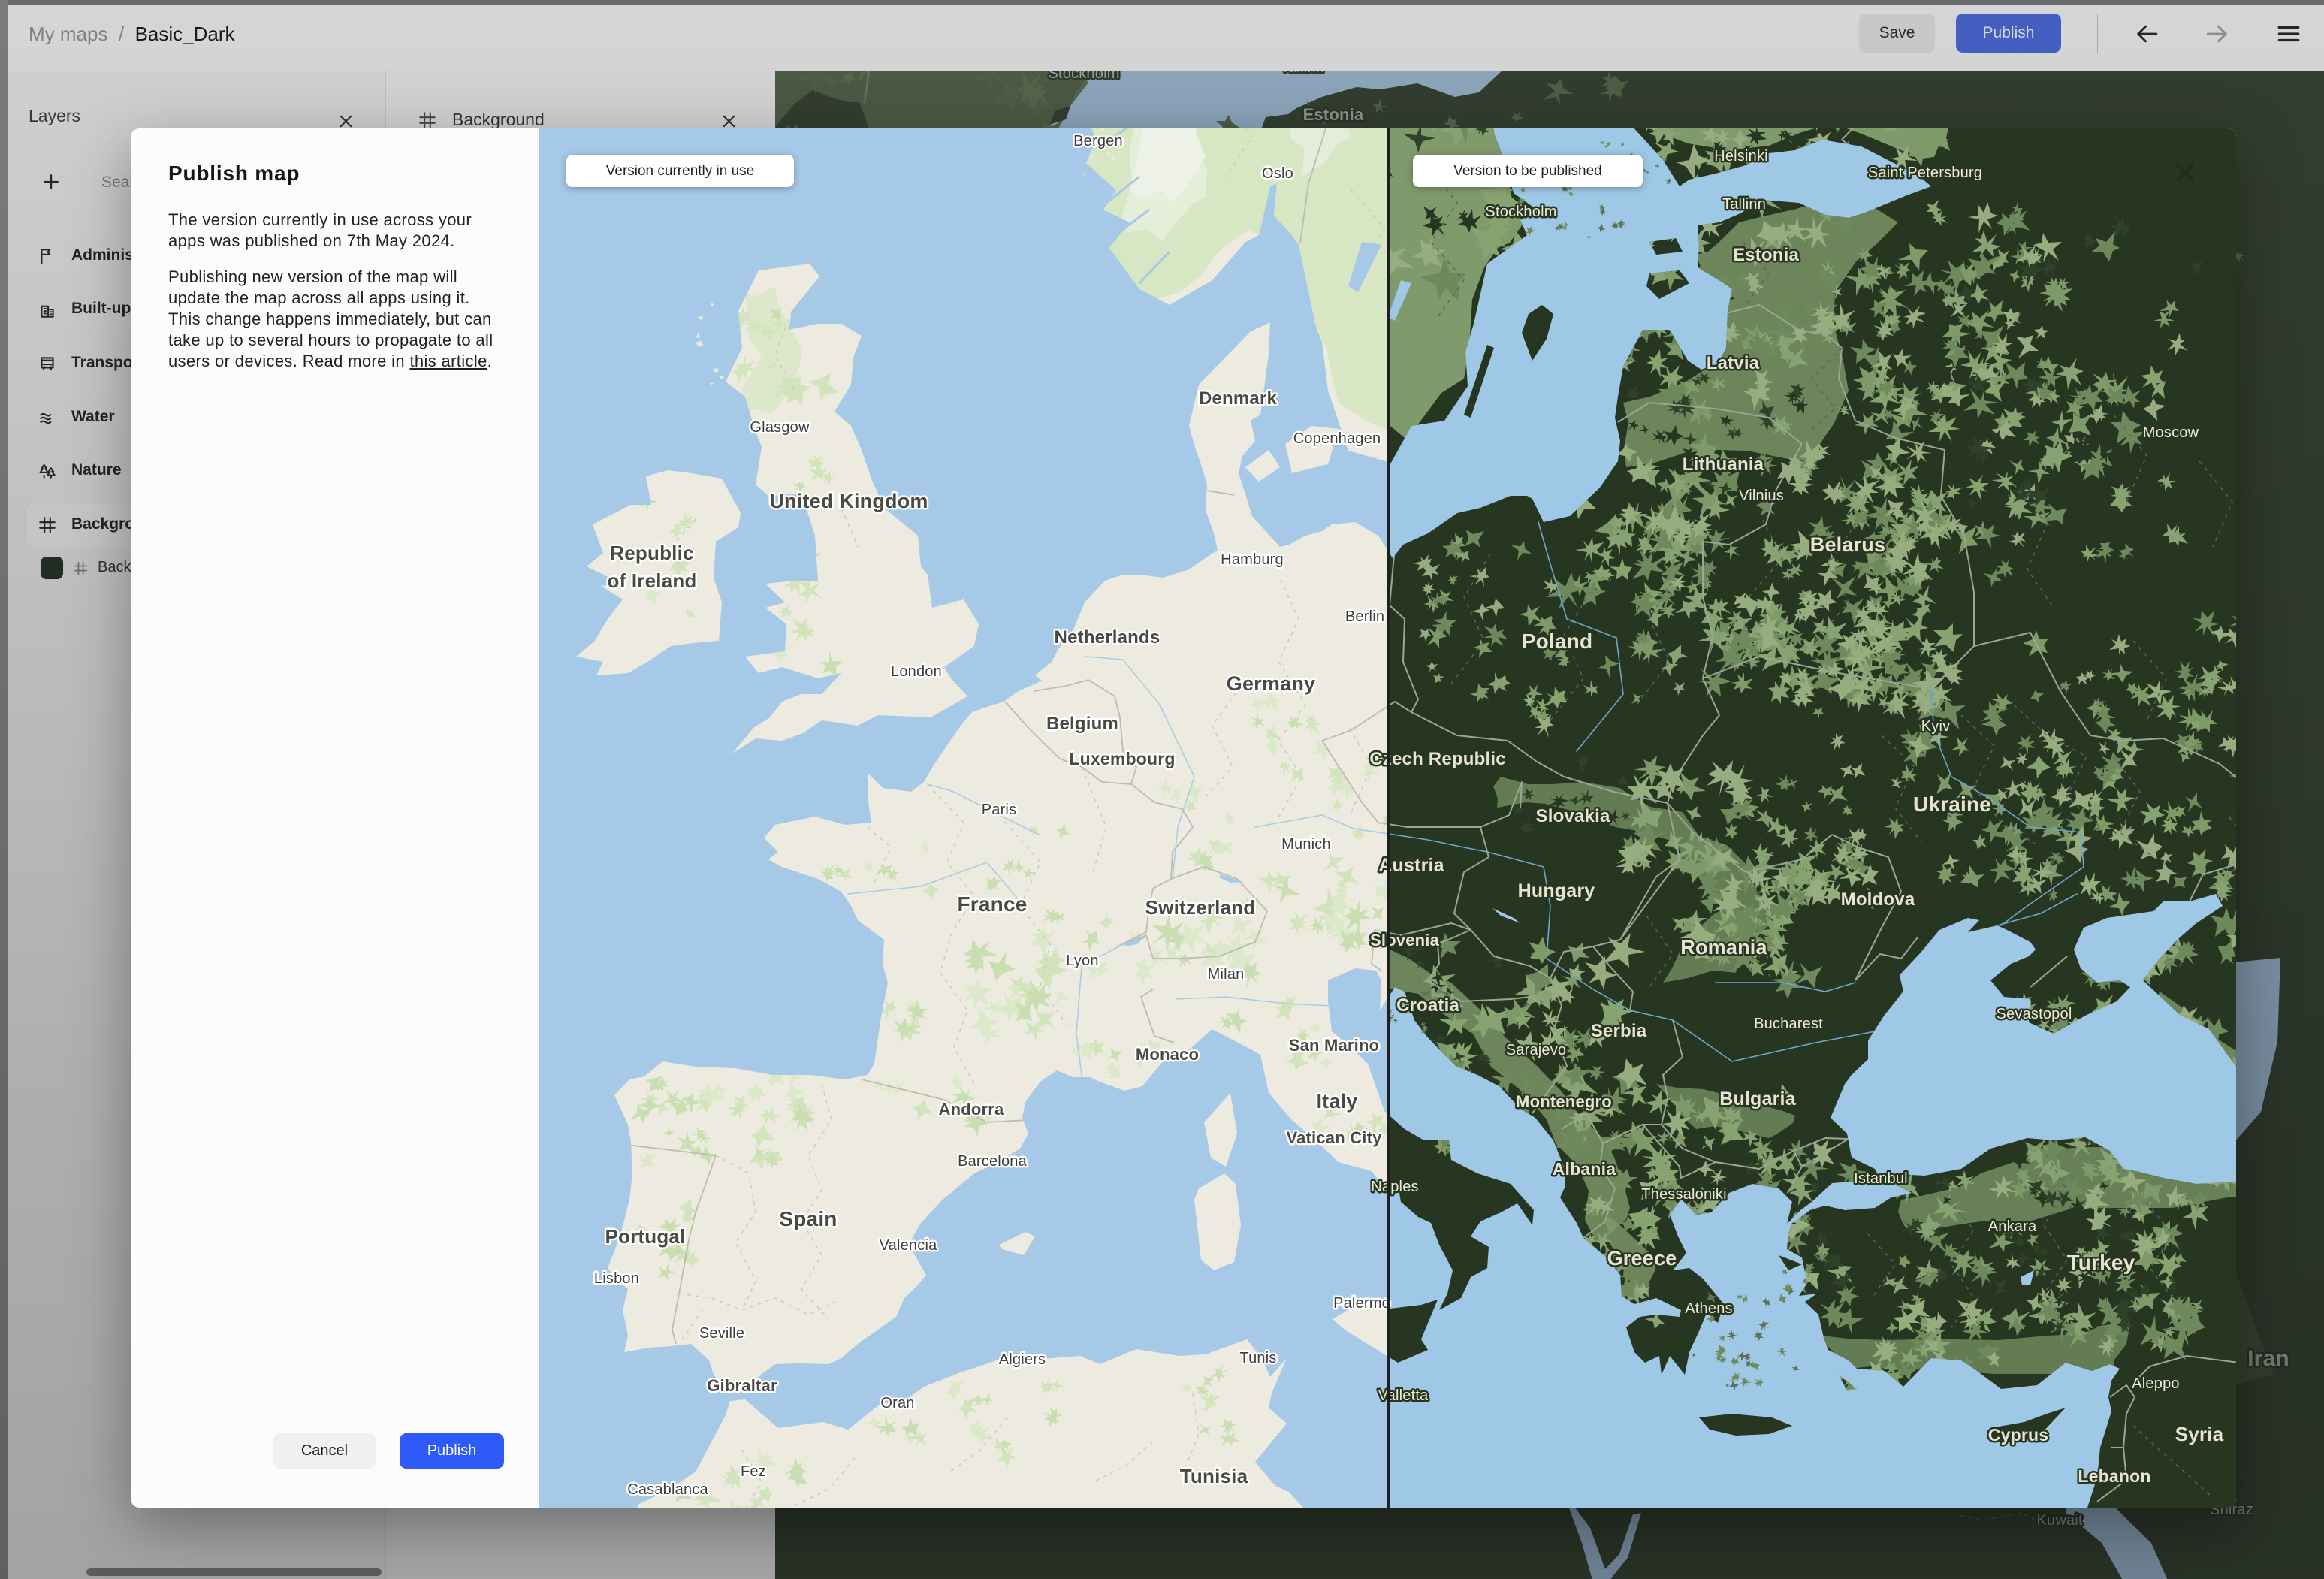  Describe the element at coordinates (1761, 496) in the screenshot. I see `svg-text: Vilnius` at that location.